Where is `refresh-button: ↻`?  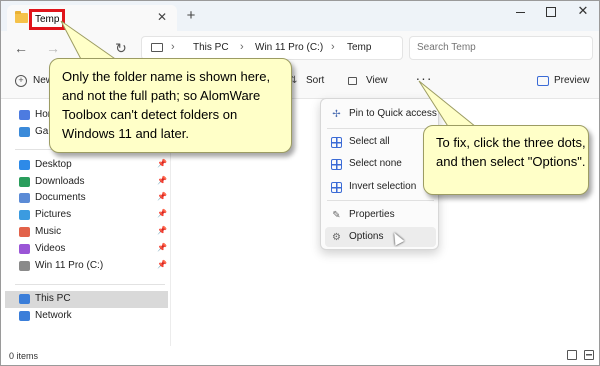 refresh-button: ↻ is located at coordinates (121, 48).